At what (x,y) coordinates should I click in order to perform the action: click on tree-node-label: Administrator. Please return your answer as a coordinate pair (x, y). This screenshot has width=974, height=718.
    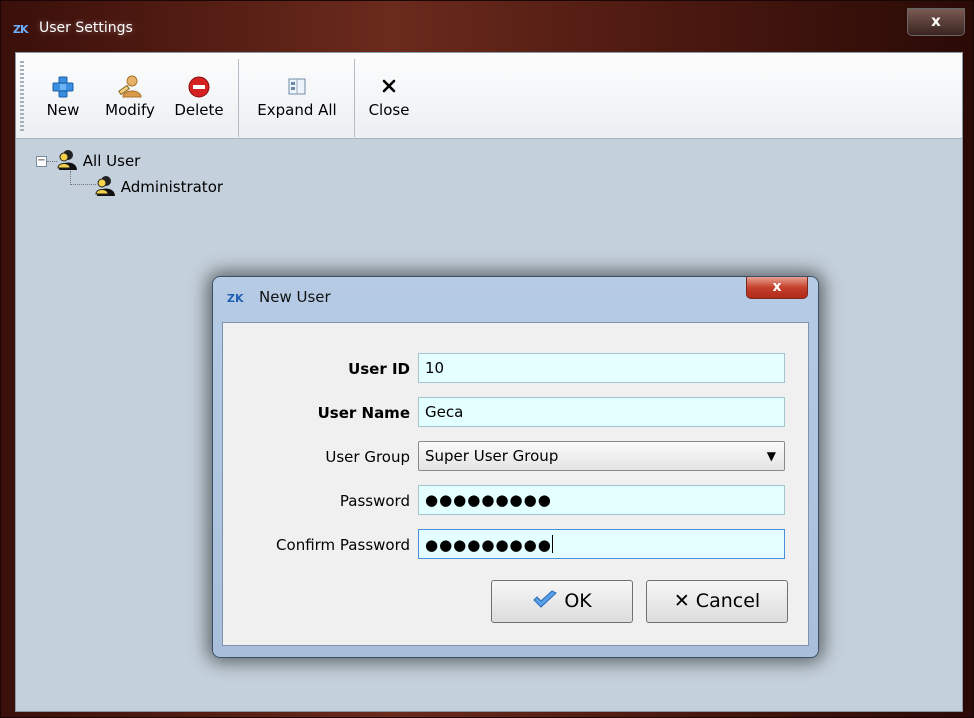
    Looking at the image, I should click on (172, 187).